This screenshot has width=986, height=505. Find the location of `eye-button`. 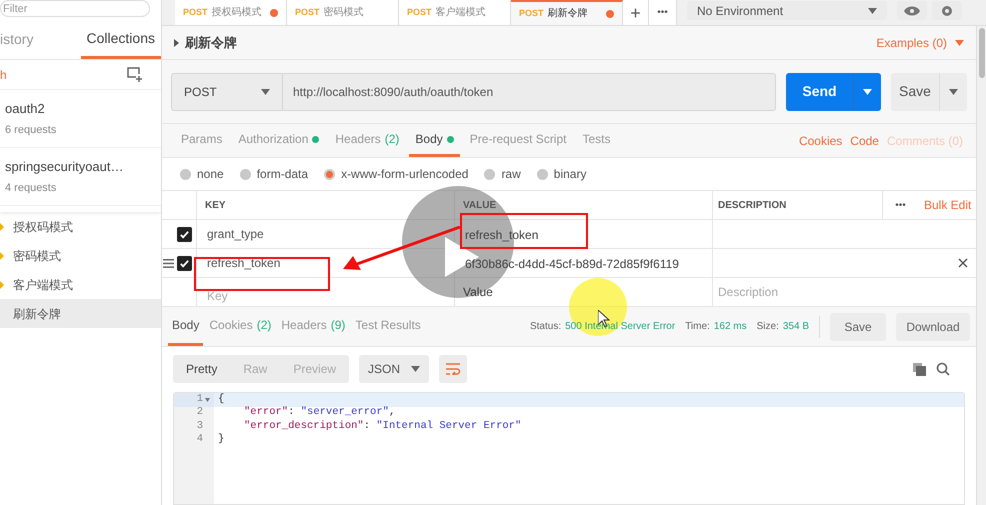

eye-button is located at coordinates (912, 10).